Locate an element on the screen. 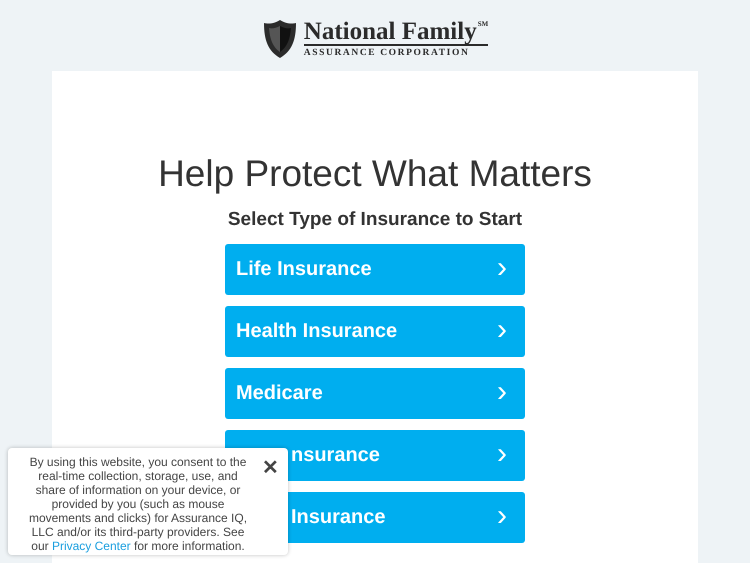  insurance-option-button: Medicare › is located at coordinates (375, 393).